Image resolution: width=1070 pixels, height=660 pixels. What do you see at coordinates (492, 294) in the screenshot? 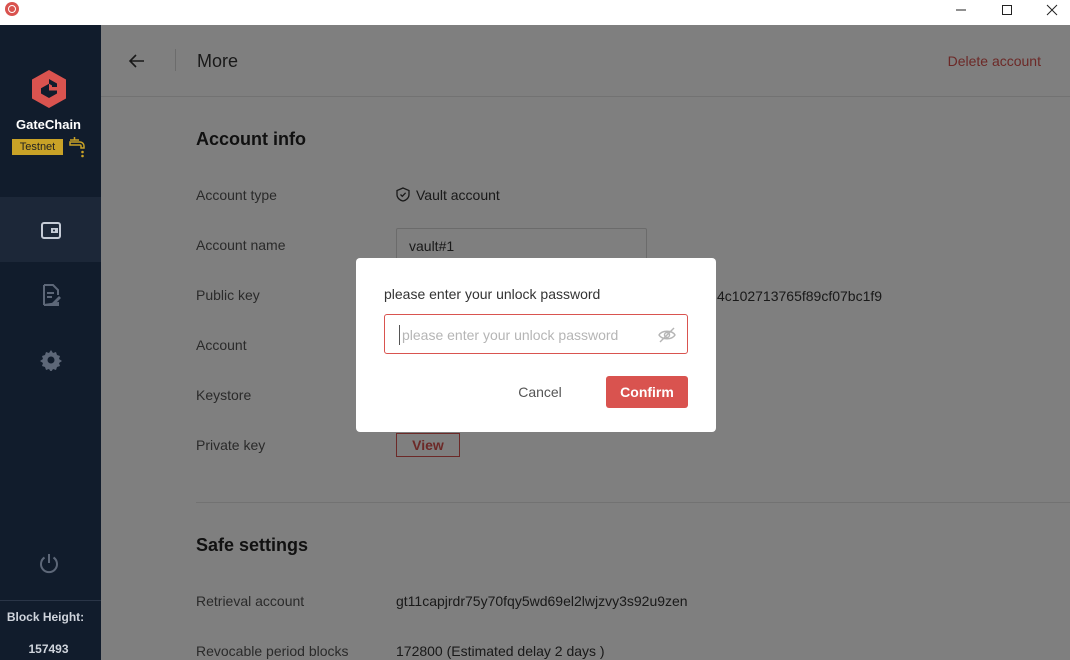
I see `dialog-title: please enter your unlock password` at bounding box center [492, 294].